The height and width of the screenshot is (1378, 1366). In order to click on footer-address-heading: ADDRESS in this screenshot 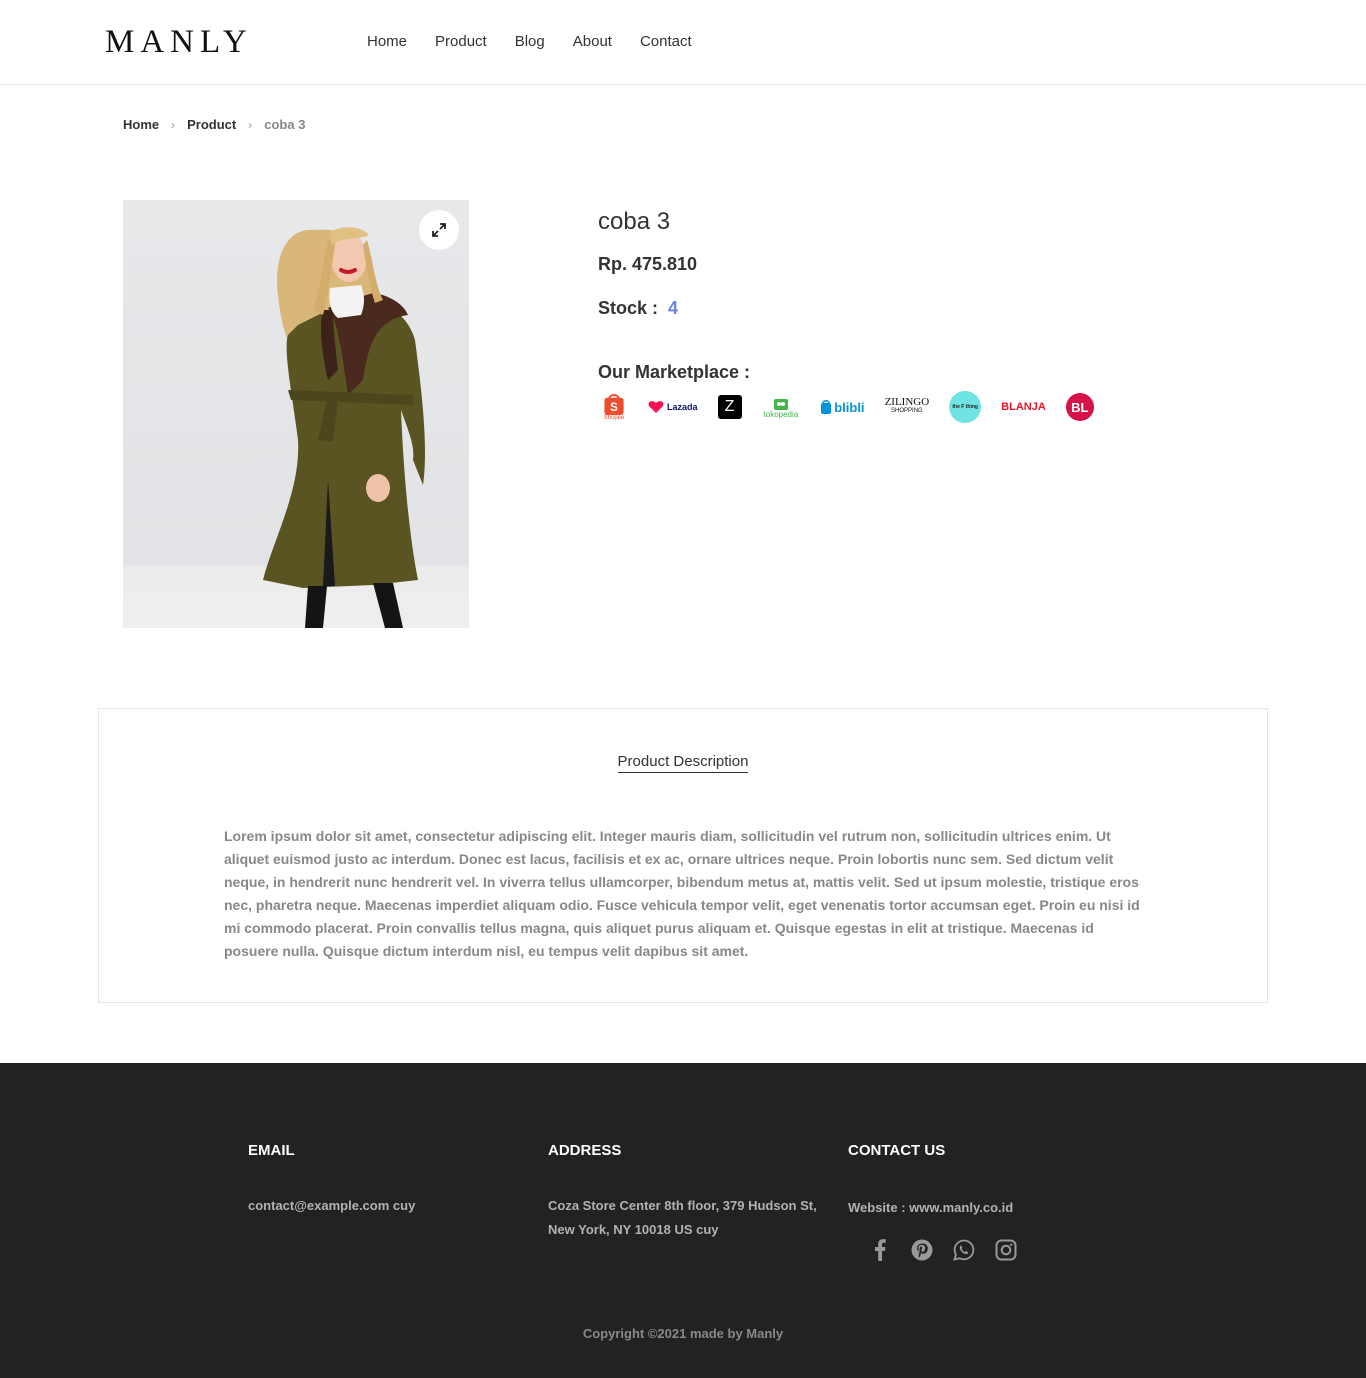, I will do `click(585, 1150)`.